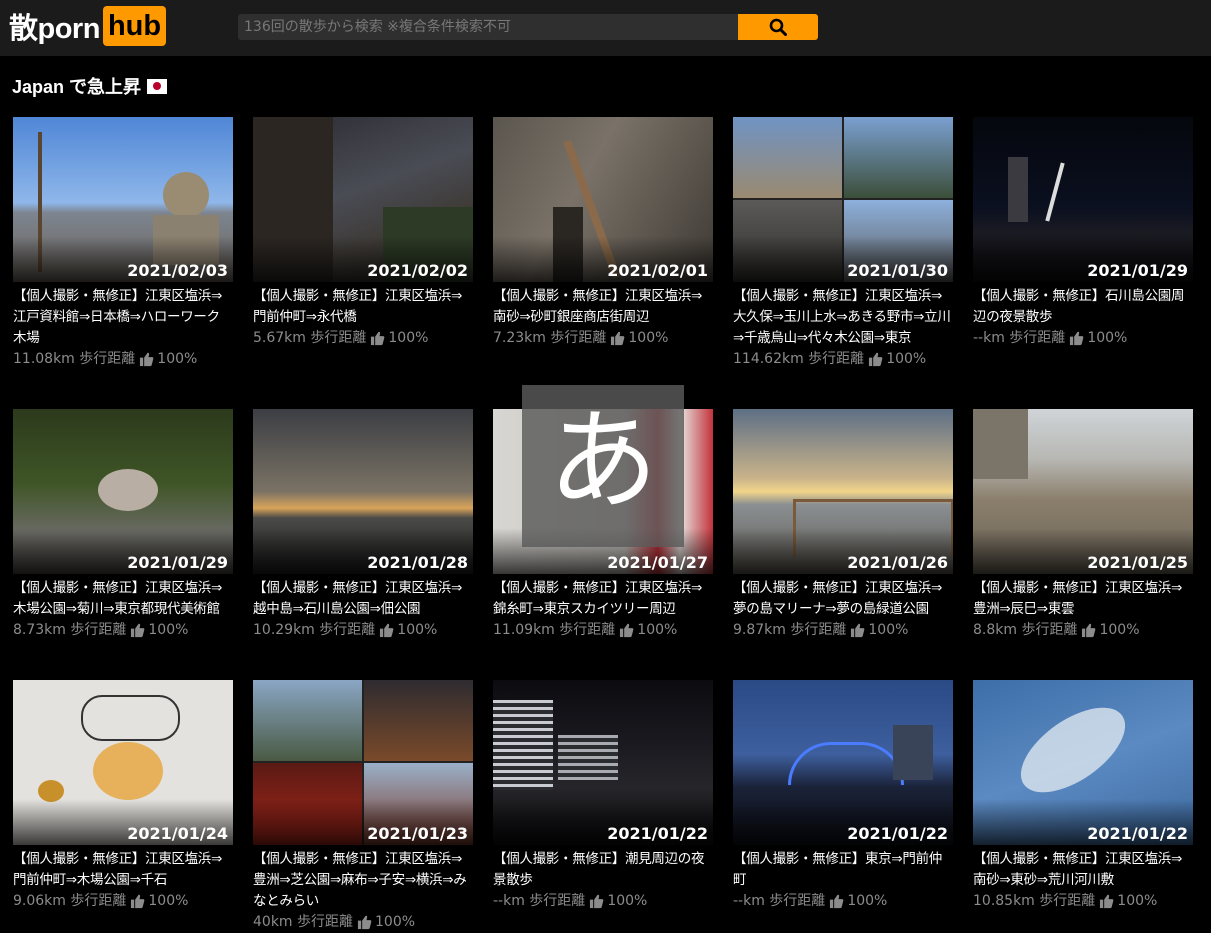  Describe the element at coordinates (363, 762) in the screenshot. I see `video-thumbnail: 2021/01/23` at that location.